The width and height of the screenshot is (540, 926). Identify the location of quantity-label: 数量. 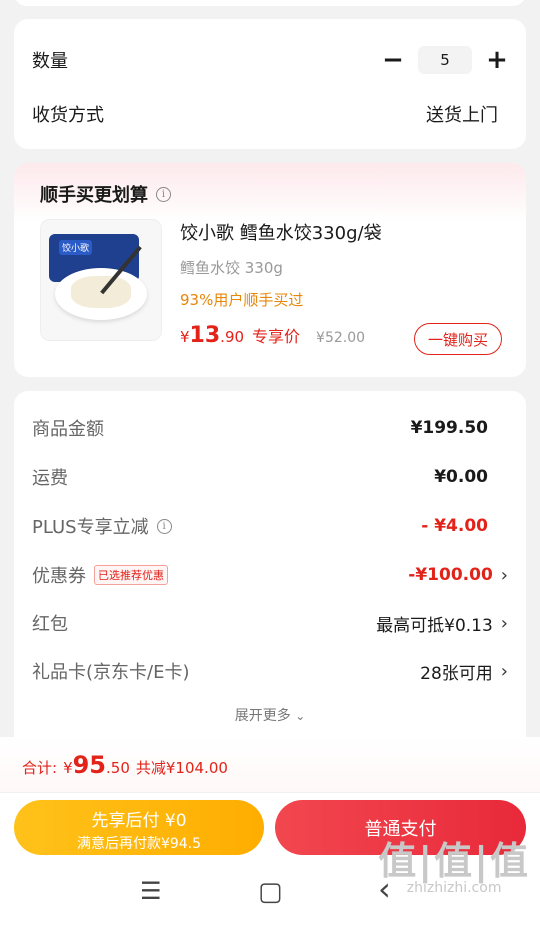
(50, 61).